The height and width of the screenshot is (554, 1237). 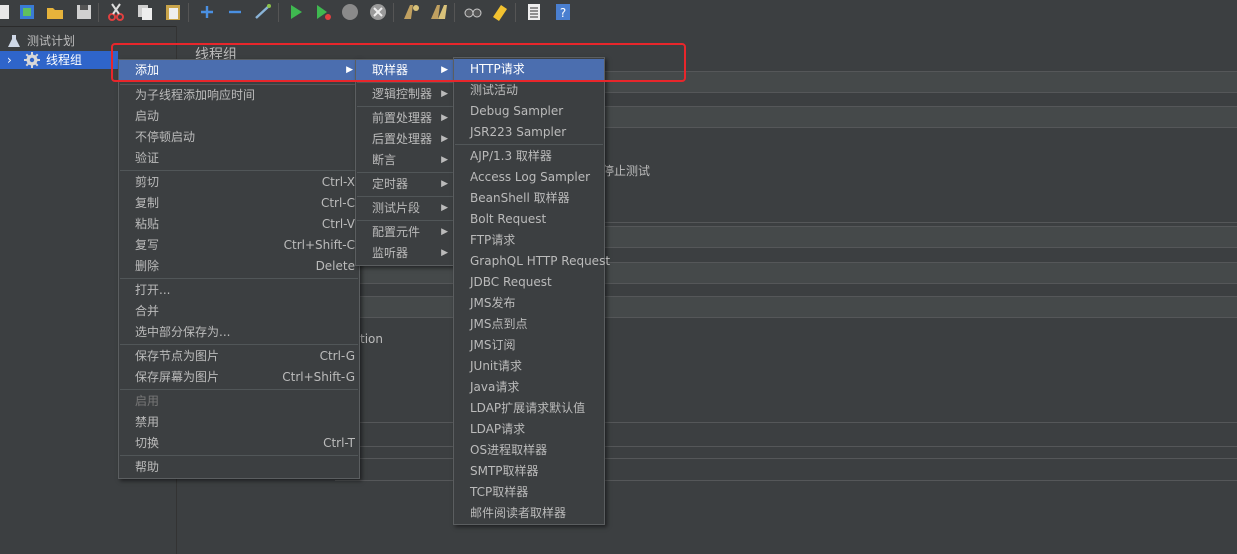 What do you see at coordinates (529, 366) in the screenshot?
I see `sampler-item-junit: JUnit请求` at bounding box center [529, 366].